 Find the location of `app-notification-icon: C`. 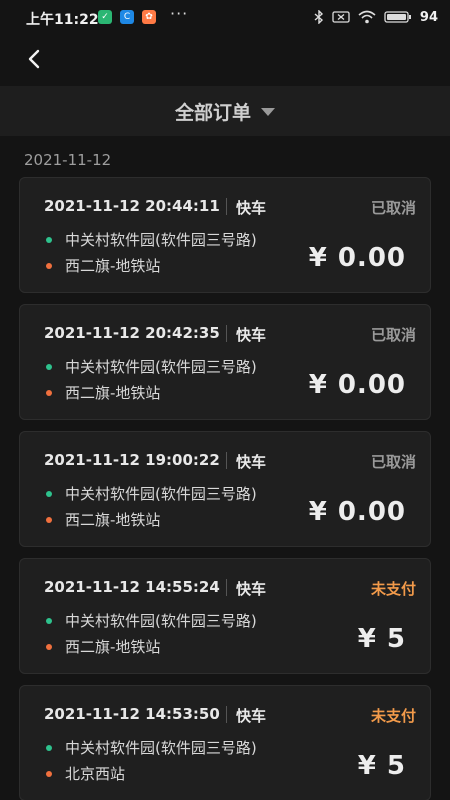

app-notification-icon: C is located at coordinates (127, 17).